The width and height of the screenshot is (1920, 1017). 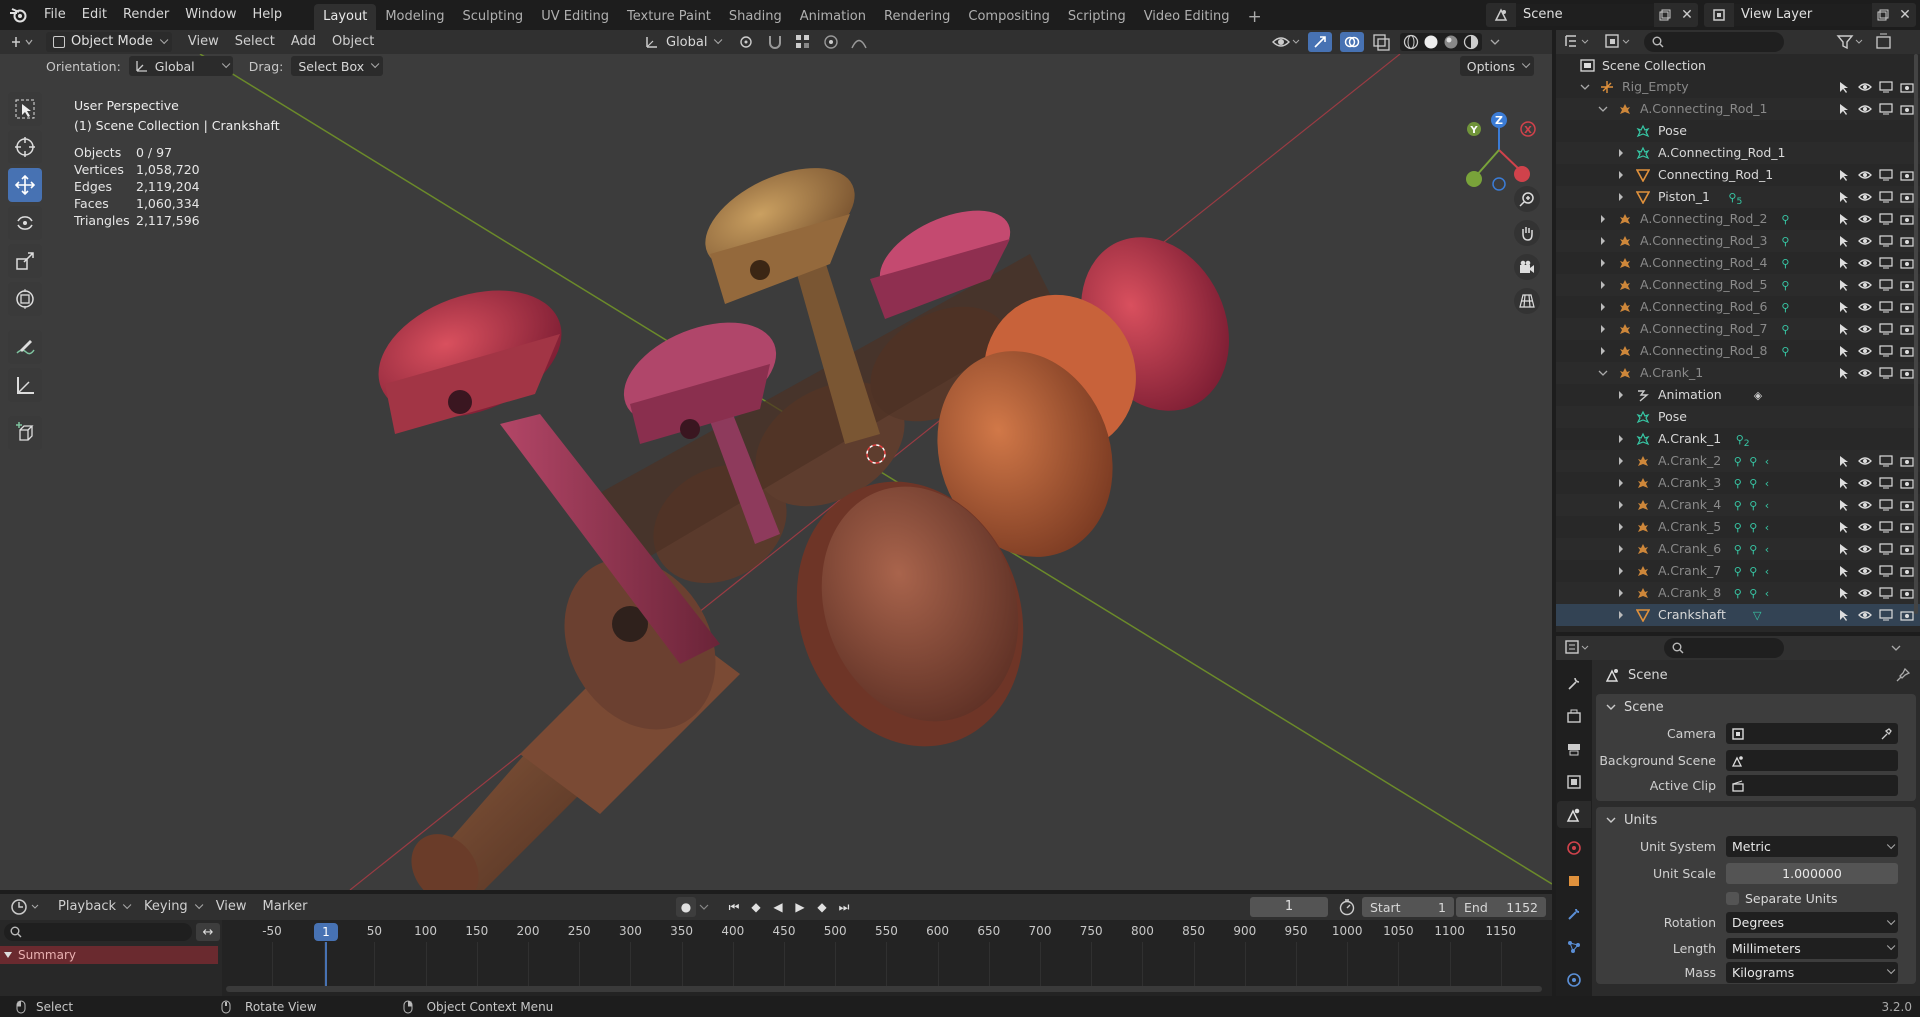 What do you see at coordinates (1496, 66) in the screenshot?
I see `options-dropdown: Options` at bounding box center [1496, 66].